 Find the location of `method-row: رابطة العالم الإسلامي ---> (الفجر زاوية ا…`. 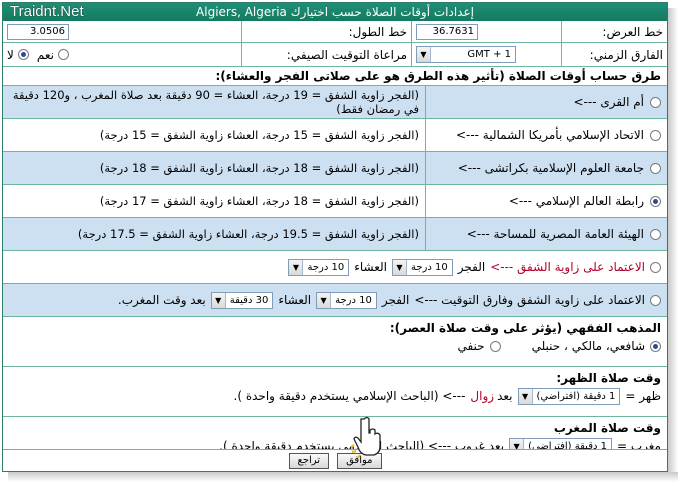

method-row: رابطة العالم الإسلامي ---> (الفجر زاوية ا… is located at coordinates (335, 200).